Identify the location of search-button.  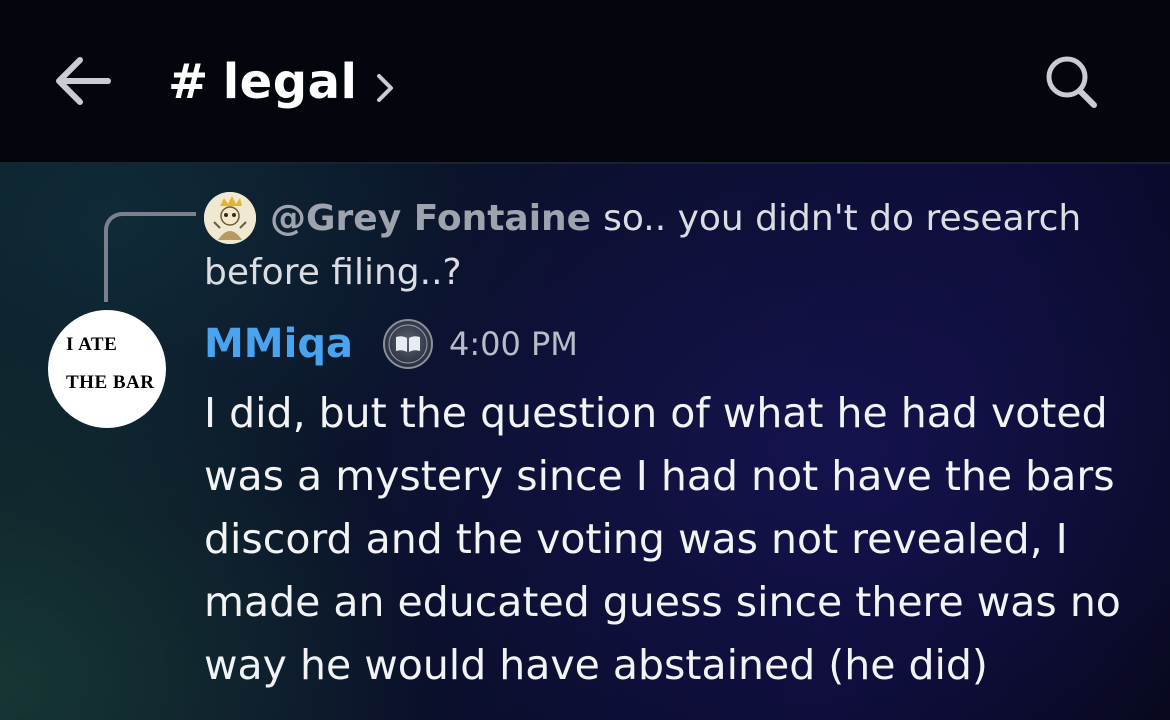
(1071, 81).